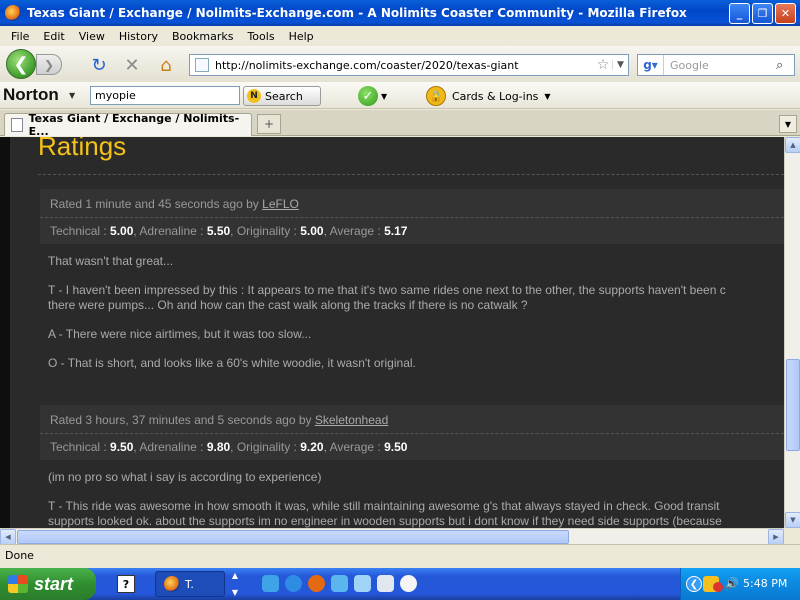 This screenshot has height=600, width=800. Describe the element at coordinates (235, 584) in the screenshot. I see `taskbar-scroll-arrows: ▲ ▼` at that location.